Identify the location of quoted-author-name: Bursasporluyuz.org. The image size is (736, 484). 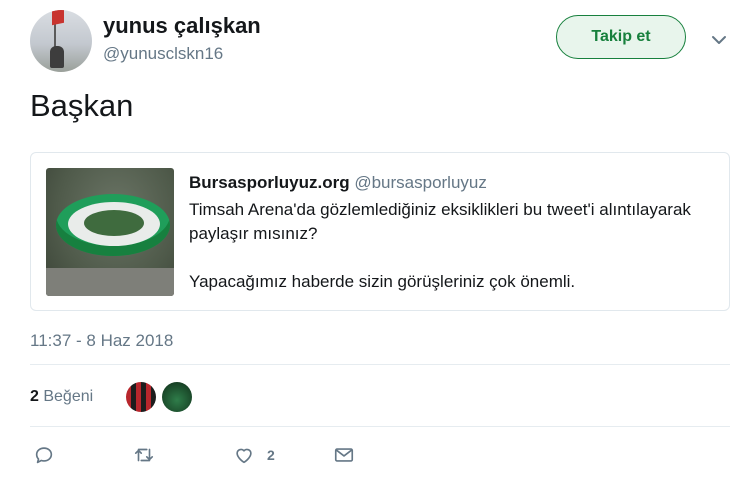
(269, 182).